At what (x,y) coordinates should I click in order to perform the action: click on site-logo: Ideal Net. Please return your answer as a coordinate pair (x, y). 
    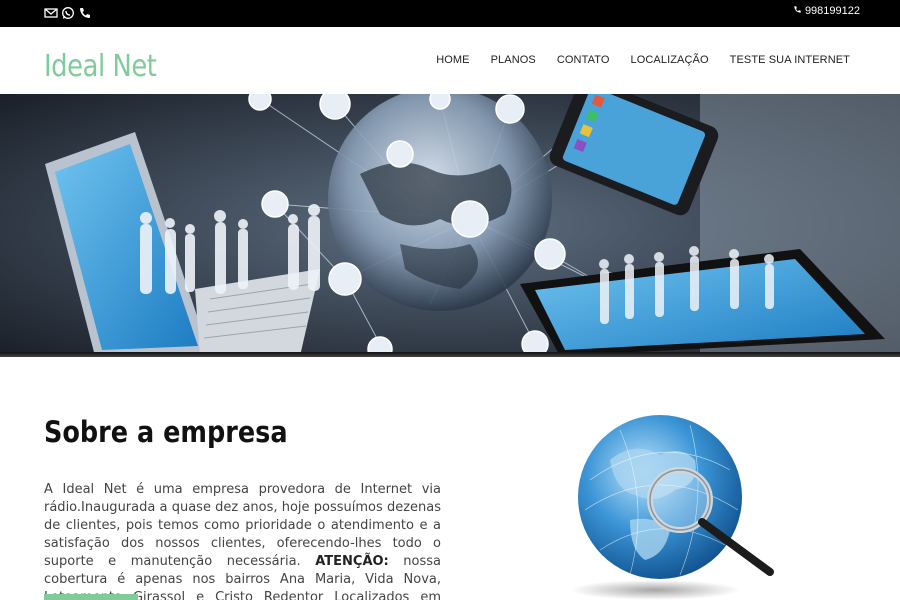
    Looking at the image, I should click on (100, 66).